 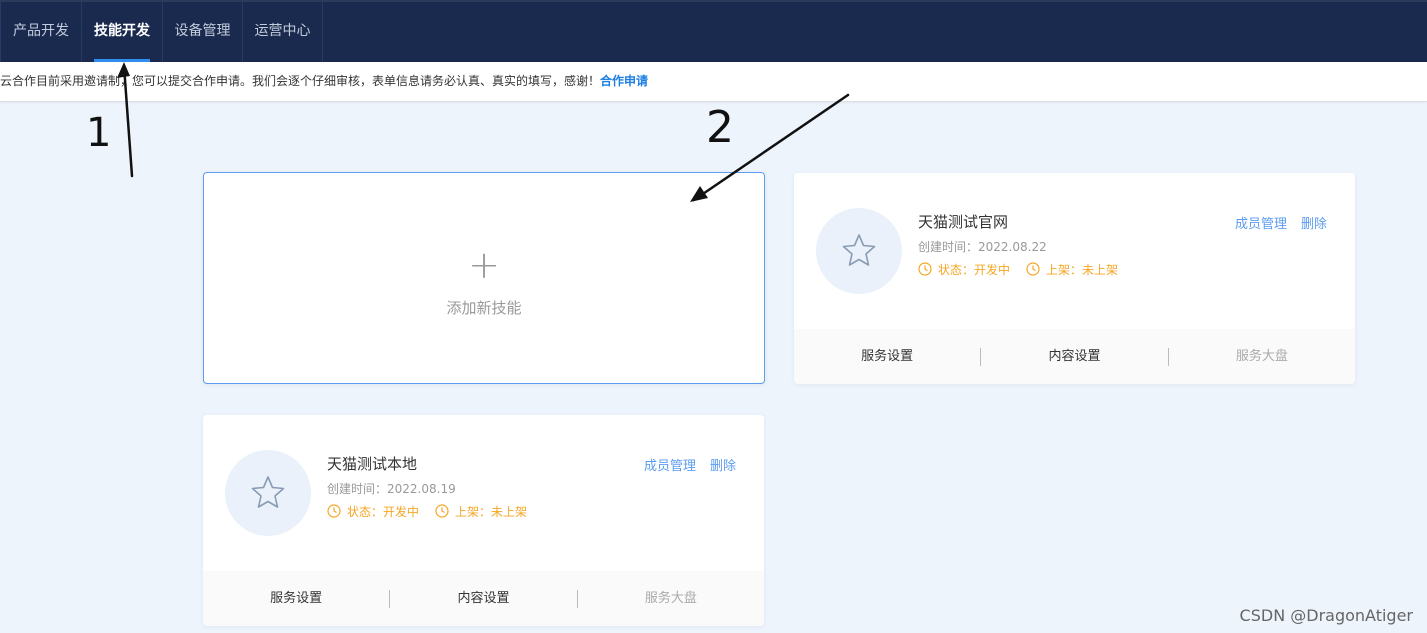 What do you see at coordinates (1012, 247) in the screenshot?
I see `created-date: 2022.08.22` at bounding box center [1012, 247].